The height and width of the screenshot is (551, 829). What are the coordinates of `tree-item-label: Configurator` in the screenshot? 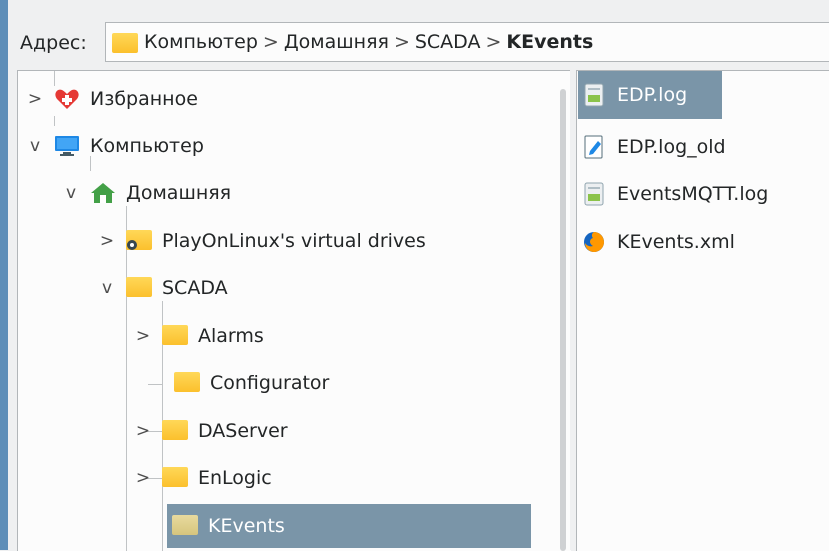 It's located at (270, 383).